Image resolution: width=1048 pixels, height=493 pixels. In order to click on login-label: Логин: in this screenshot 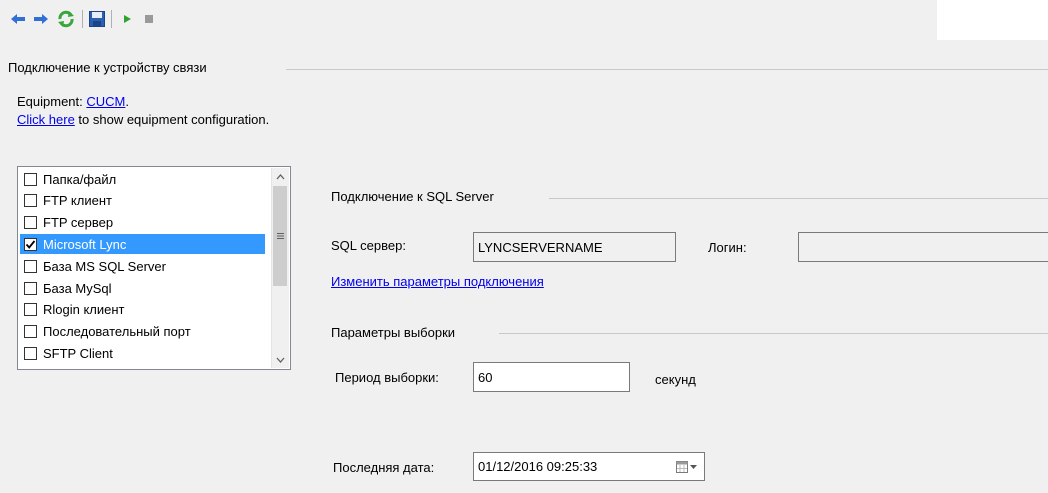, I will do `click(727, 247)`.